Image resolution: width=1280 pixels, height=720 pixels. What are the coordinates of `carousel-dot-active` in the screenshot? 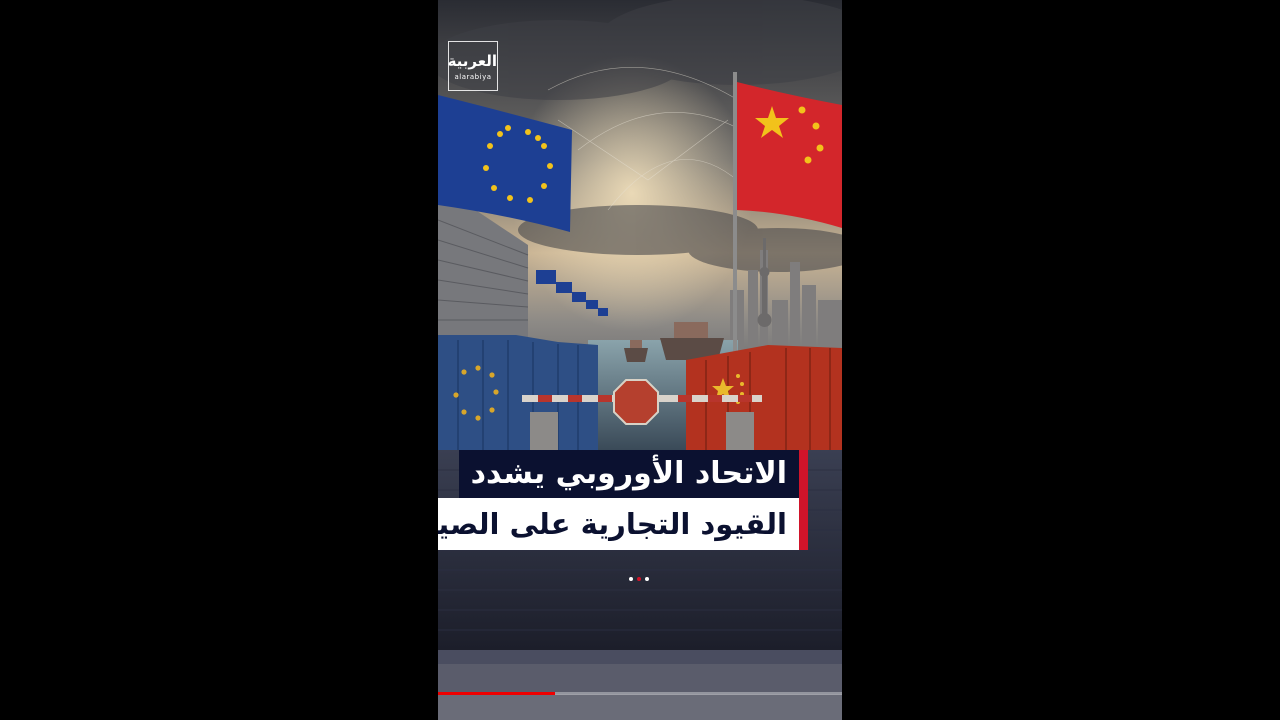 It's located at (639, 579).